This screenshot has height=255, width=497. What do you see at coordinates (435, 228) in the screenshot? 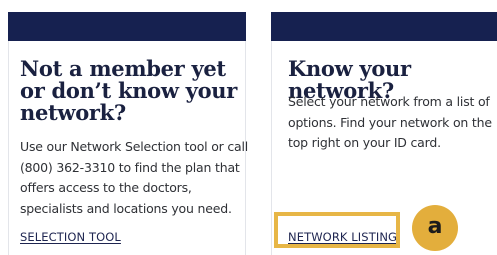
I see `annotation-badge: a` at bounding box center [435, 228].